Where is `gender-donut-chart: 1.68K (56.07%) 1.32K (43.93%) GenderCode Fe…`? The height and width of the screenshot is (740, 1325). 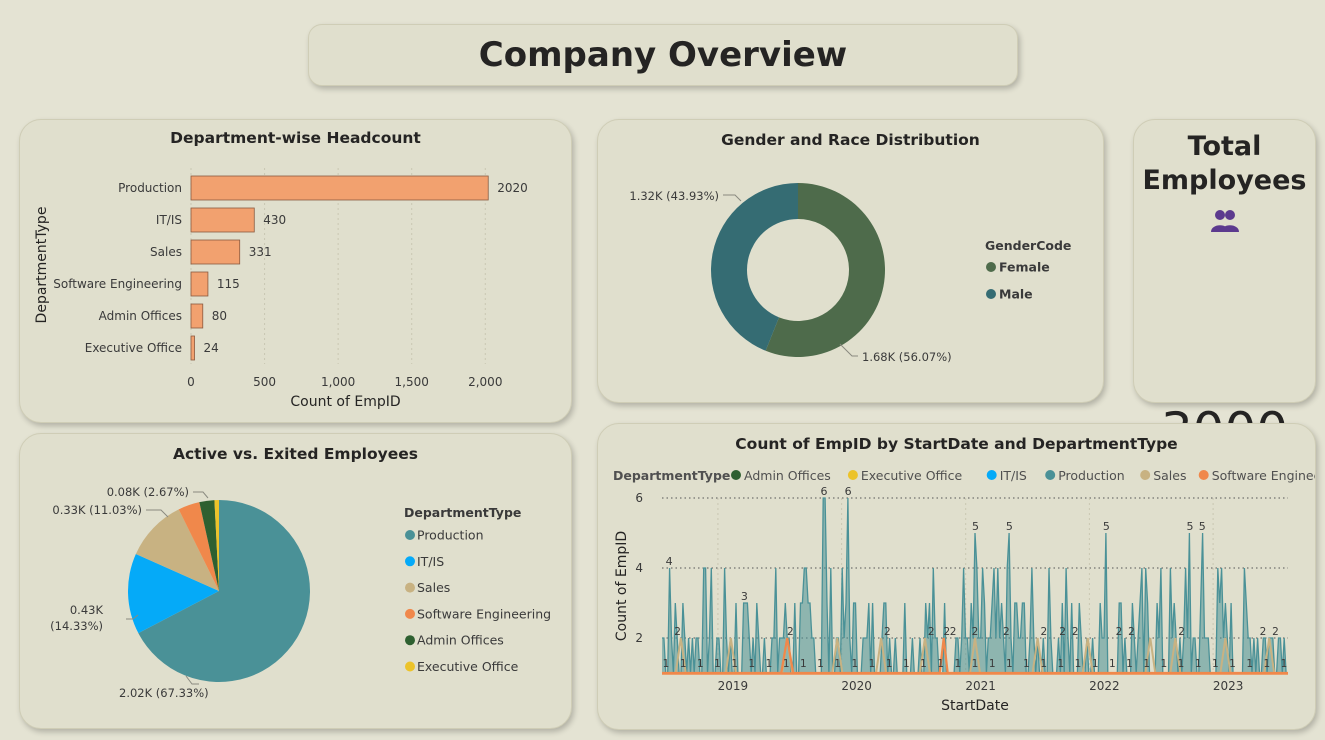 gender-donut-chart: 1.68K (56.07%) 1.32K (43.93%) GenderCode Fe… is located at coordinates (850, 261).